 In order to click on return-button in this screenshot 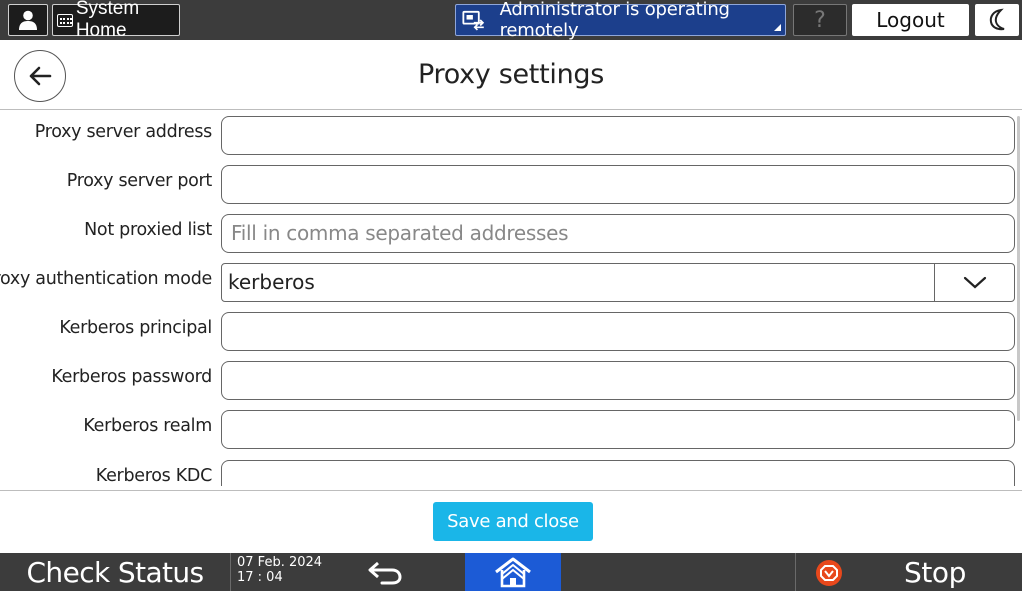, I will do `click(386, 572)`.